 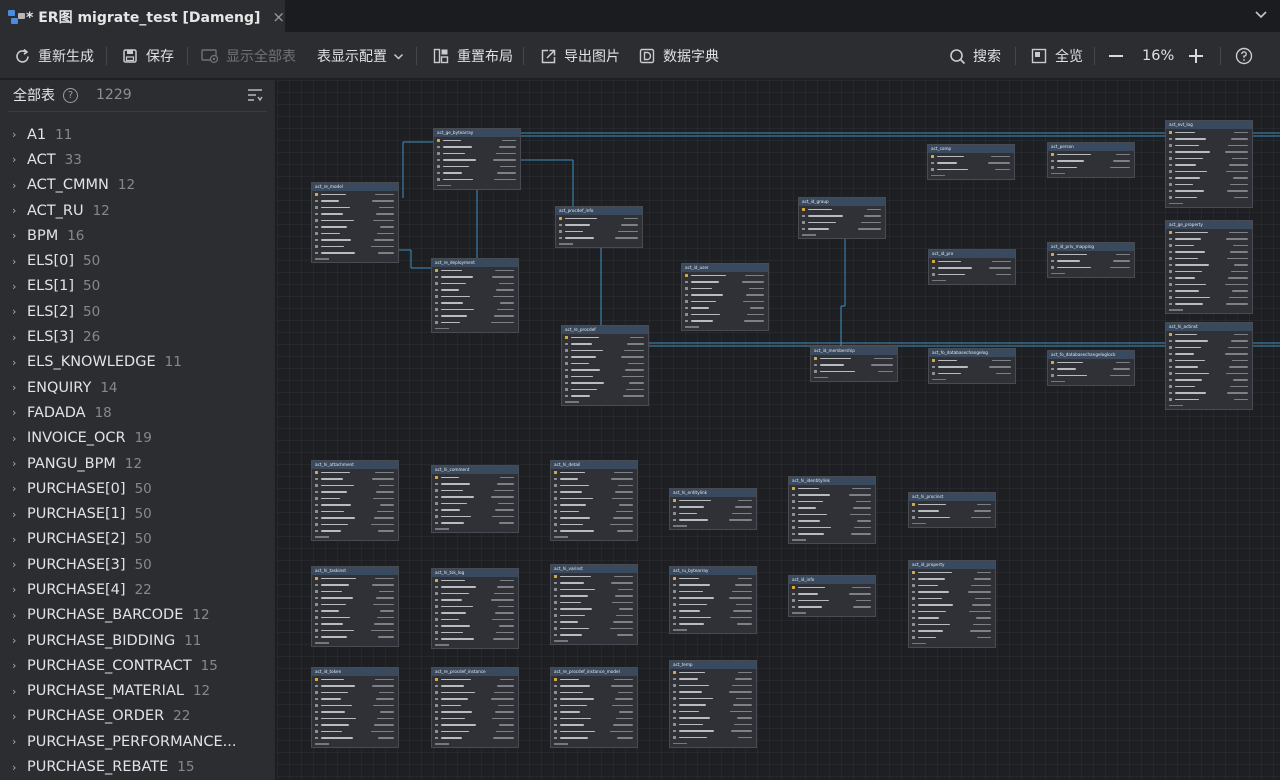 I want to click on entity-table: act_id_user, so click(x=725, y=297).